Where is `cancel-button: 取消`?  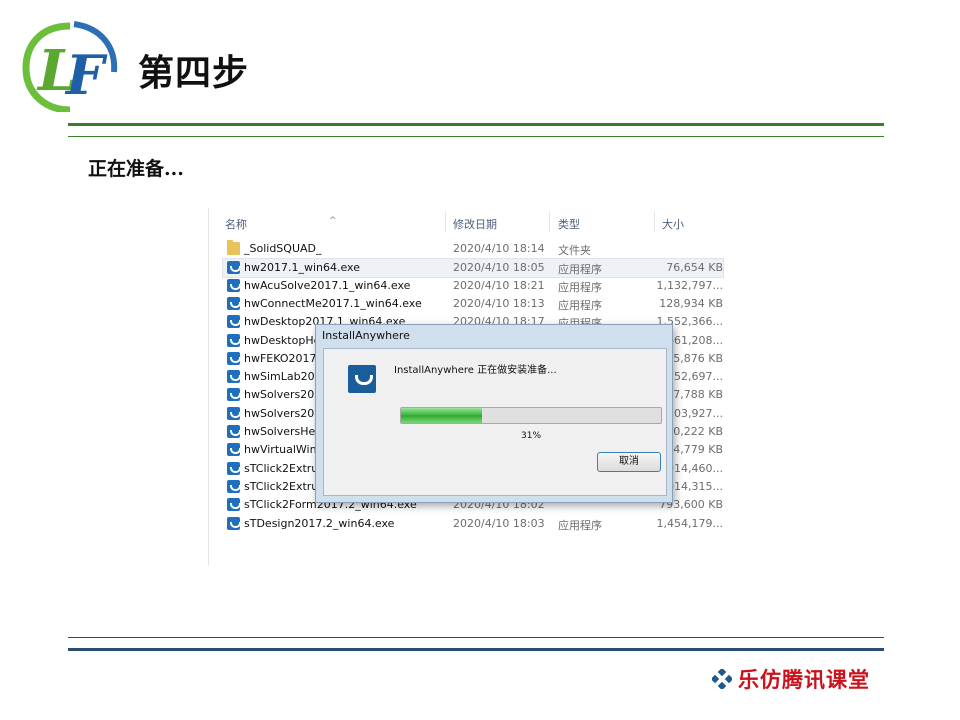
cancel-button: 取消 is located at coordinates (629, 462).